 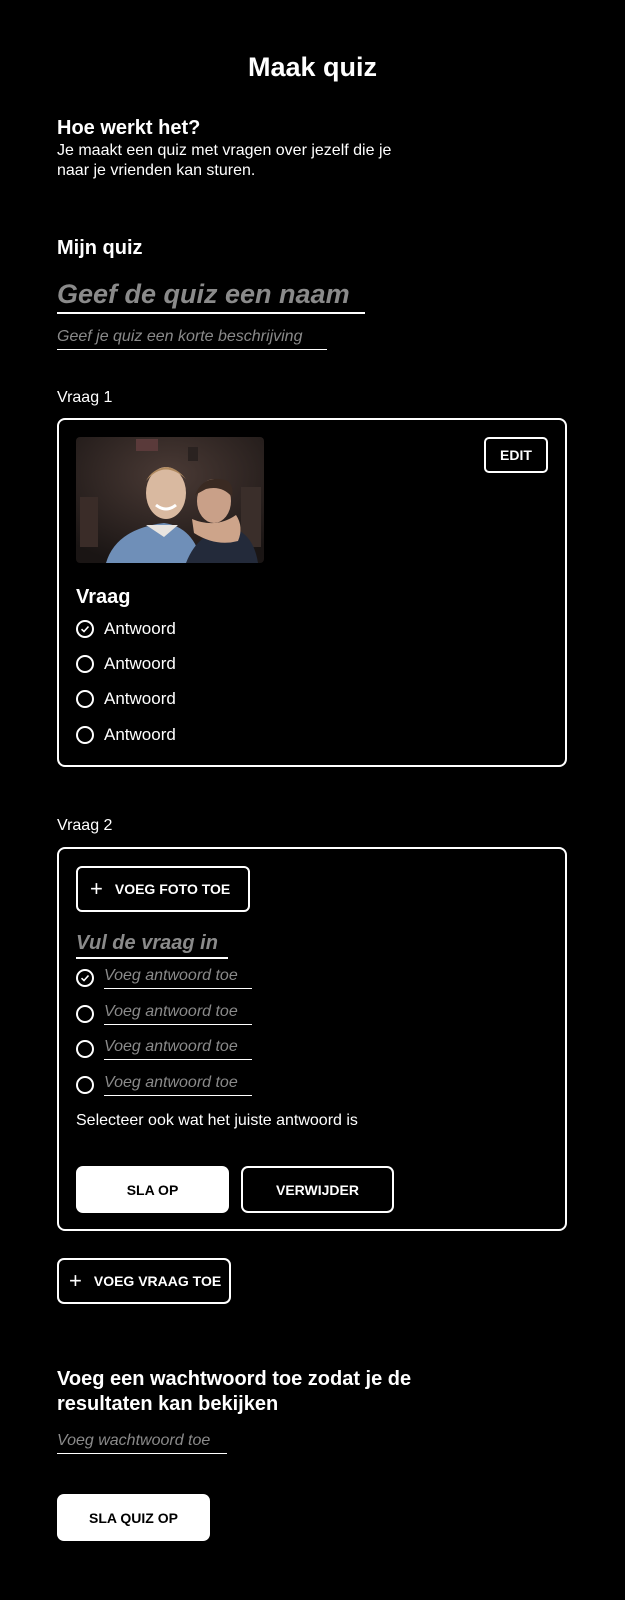 I want to click on question-1-label: Vraag 1, so click(x=85, y=397).